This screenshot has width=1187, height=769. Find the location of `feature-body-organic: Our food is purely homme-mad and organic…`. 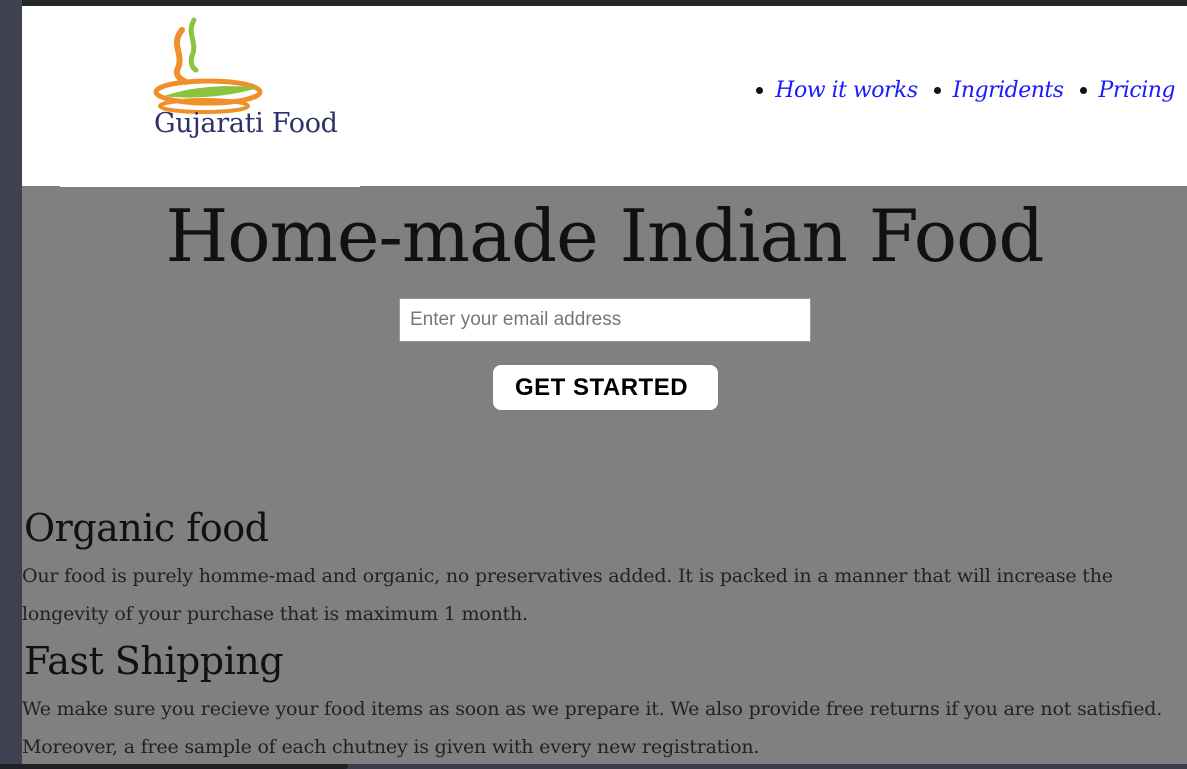

feature-body-organic: Our food is purely homme-mad and organic… is located at coordinates (567, 595).